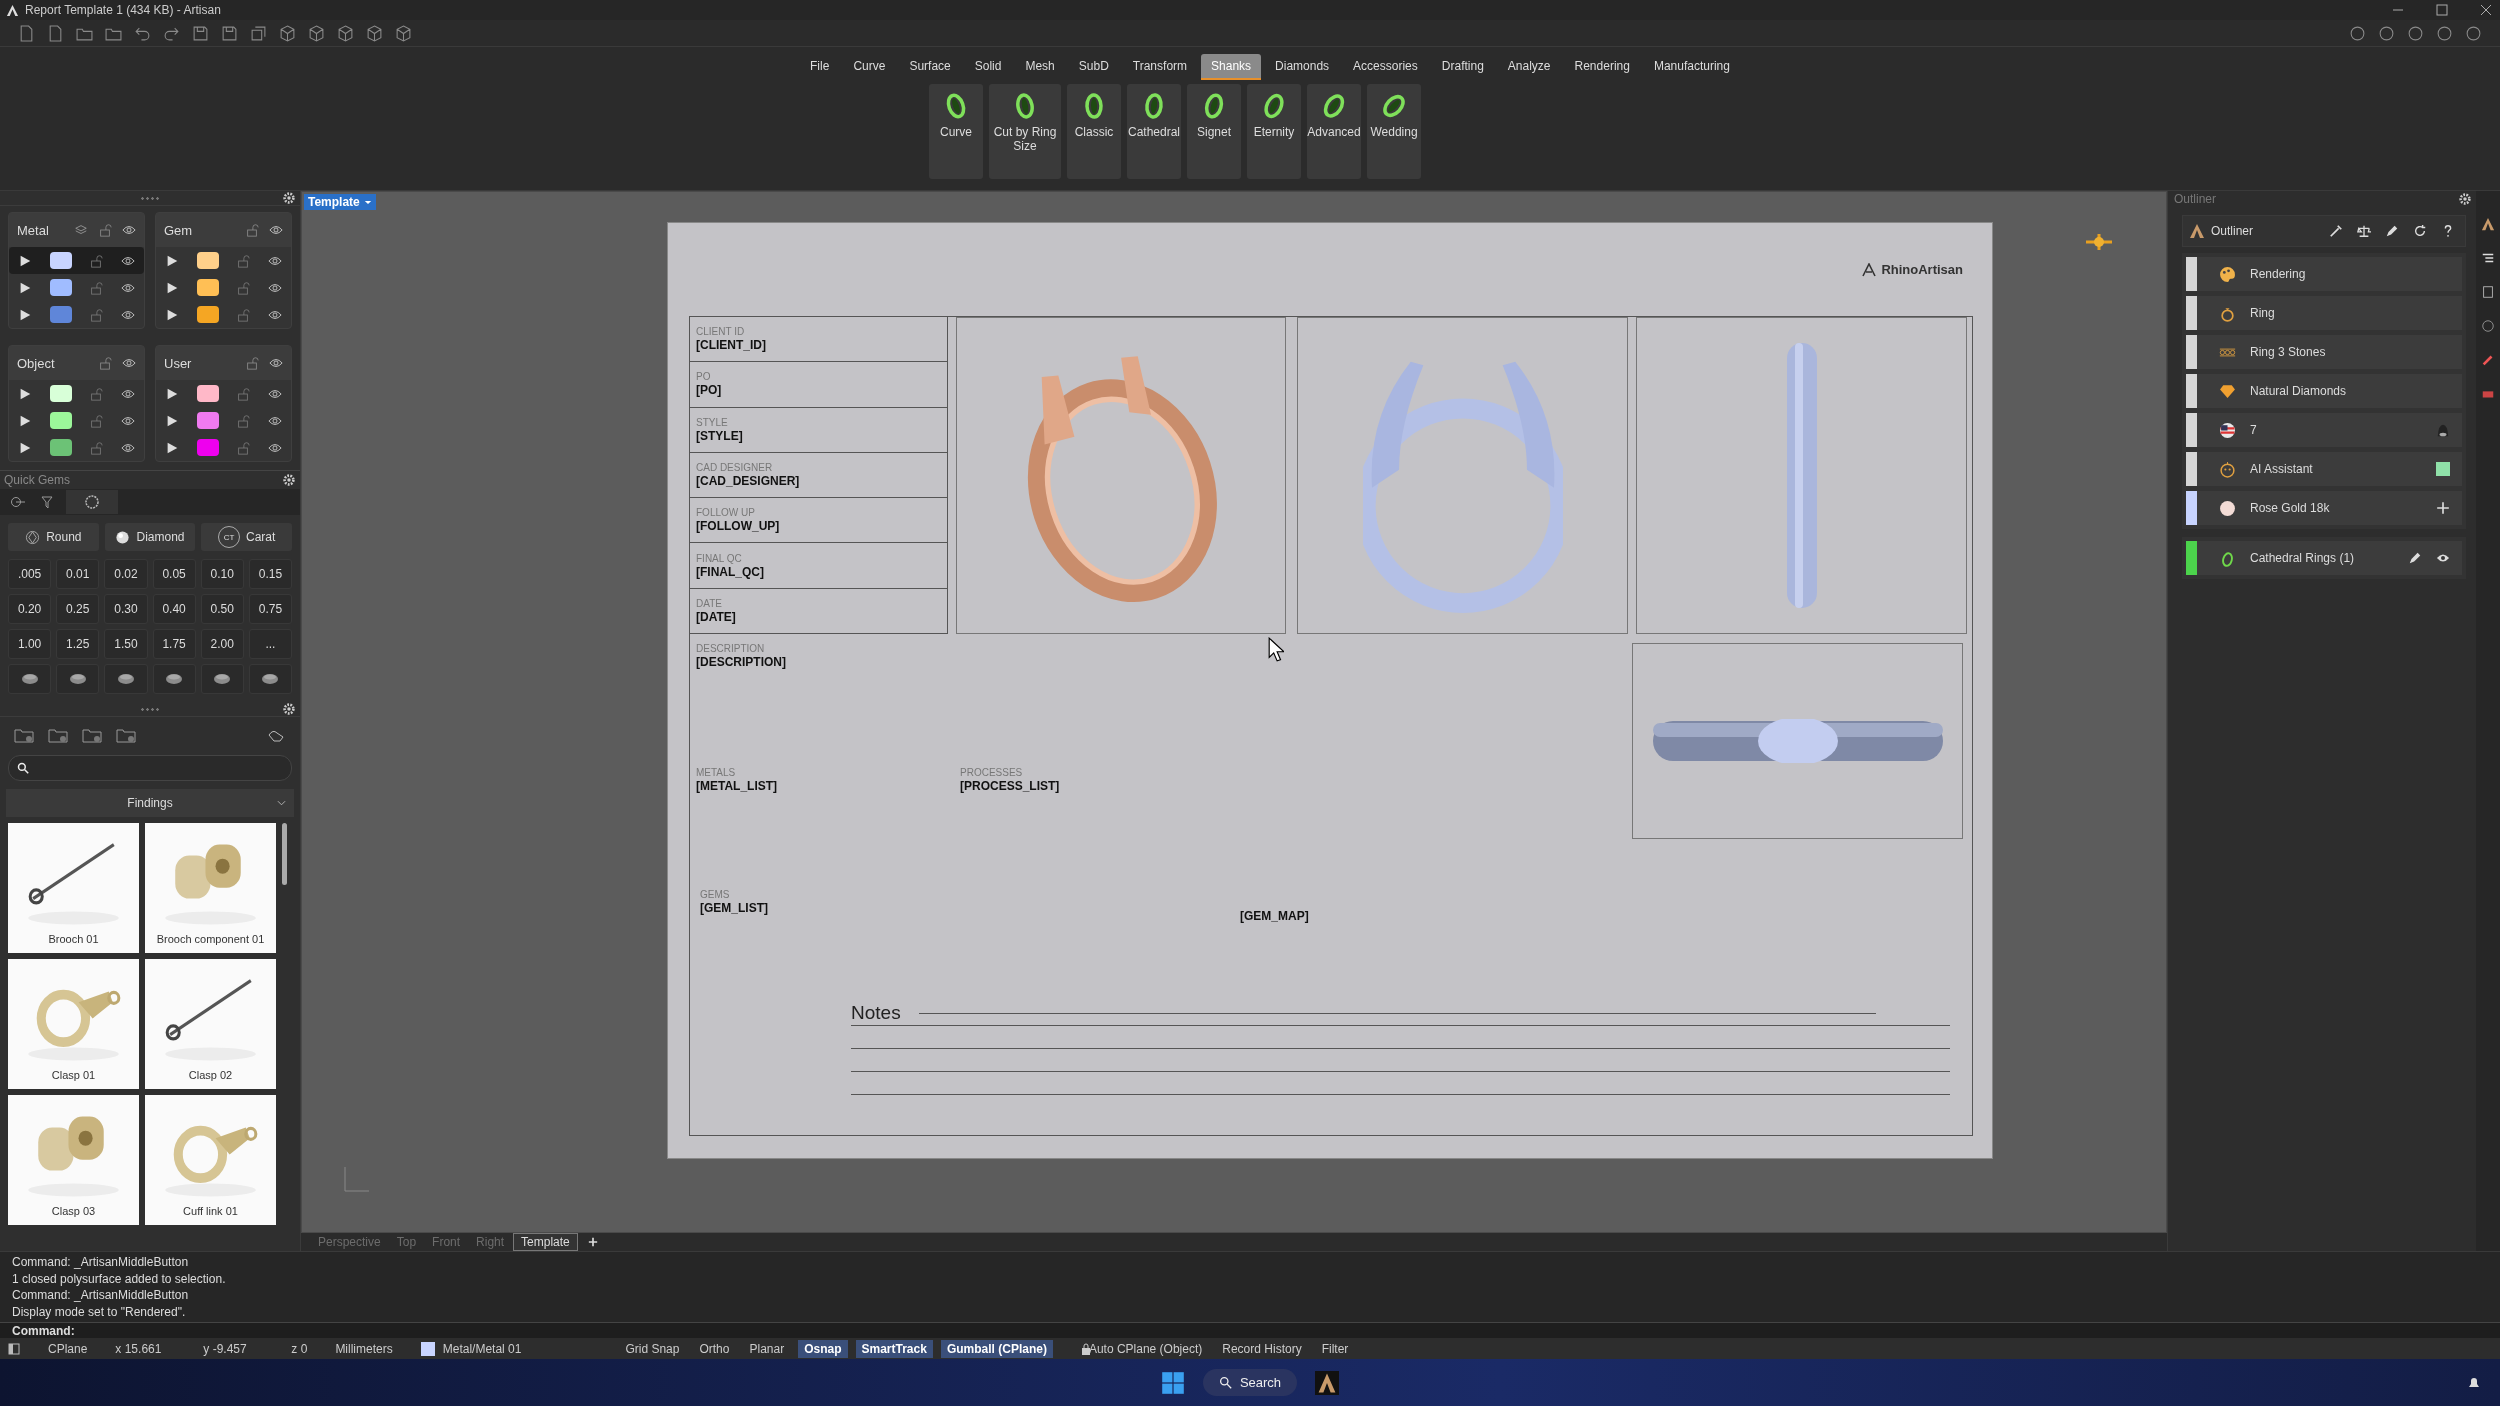 The image size is (2500, 1406). Describe the element at coordinates (340, 202) in the screenshot. I see `viewport-label: Template` at that location.